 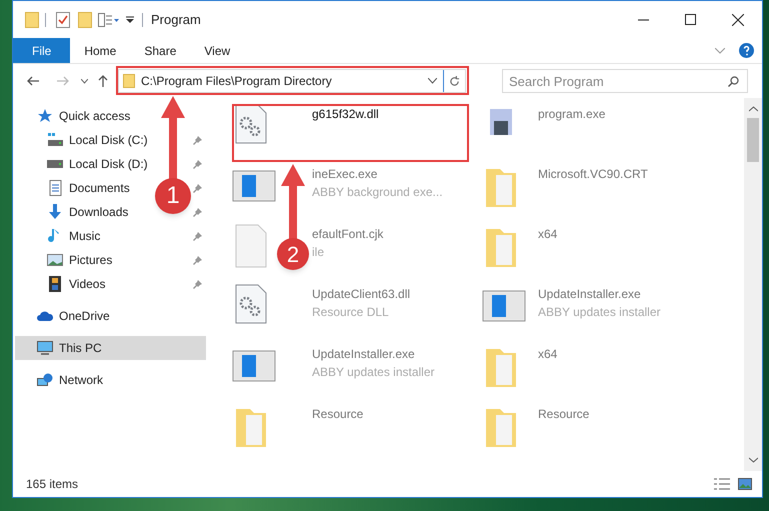 I want to click on sidebar-item: Music, so click(x=84, y=236).